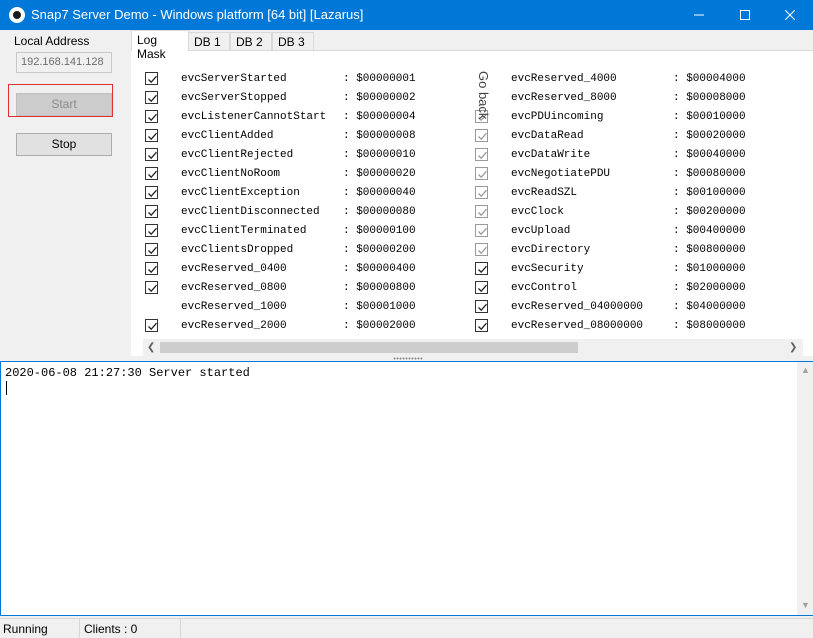 This screenshot has width=813, height=638. What do you see at coordinates (301, 173) in the screenshot?
I see `mask-row: evcClientNoRoom: $00000020` at bounding box center [301, 173].